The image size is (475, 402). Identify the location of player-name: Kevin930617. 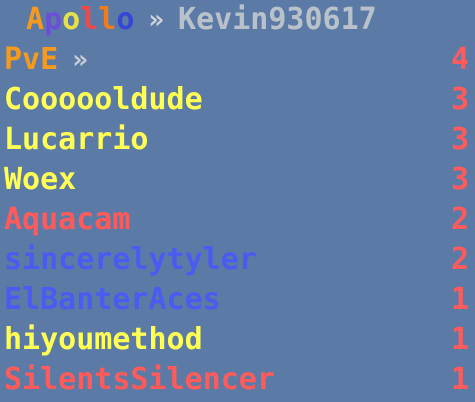
(277, 19).